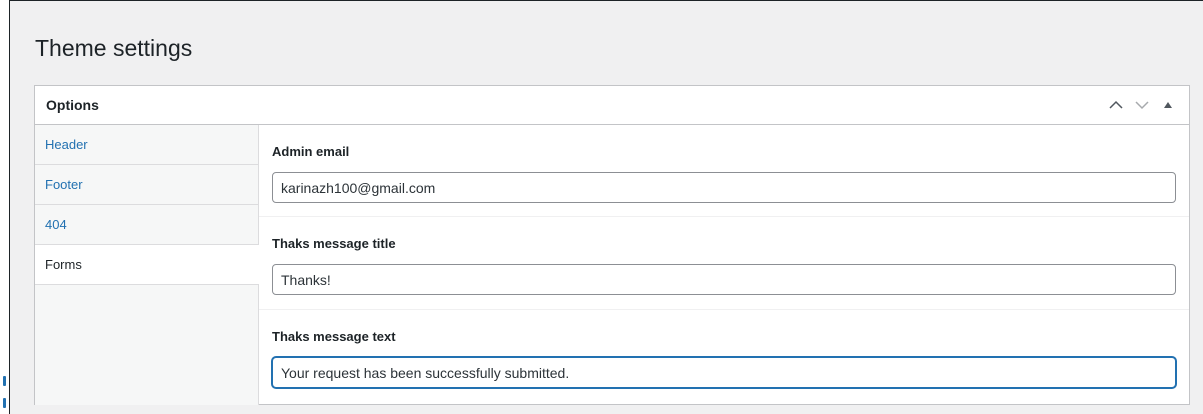 The width and height of the screenshot is (1203, 414). What do you see at coordinates (4, 393) in the screenshot?
I see `left-edge-marks` at bounding box center [4, 393].